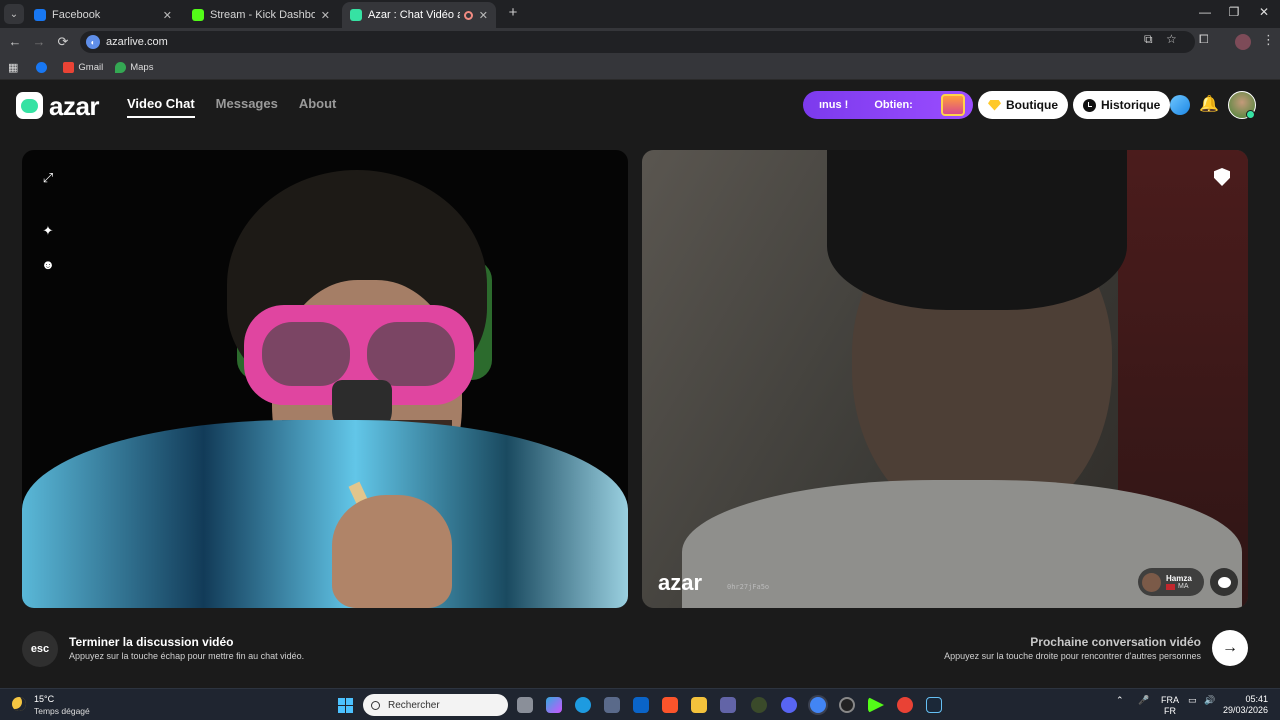 This screenshot has width=1280, height=720. Describe the element at coordinates (40, 649) in the screenshot. I see `end-chat-button: esc` at that location.